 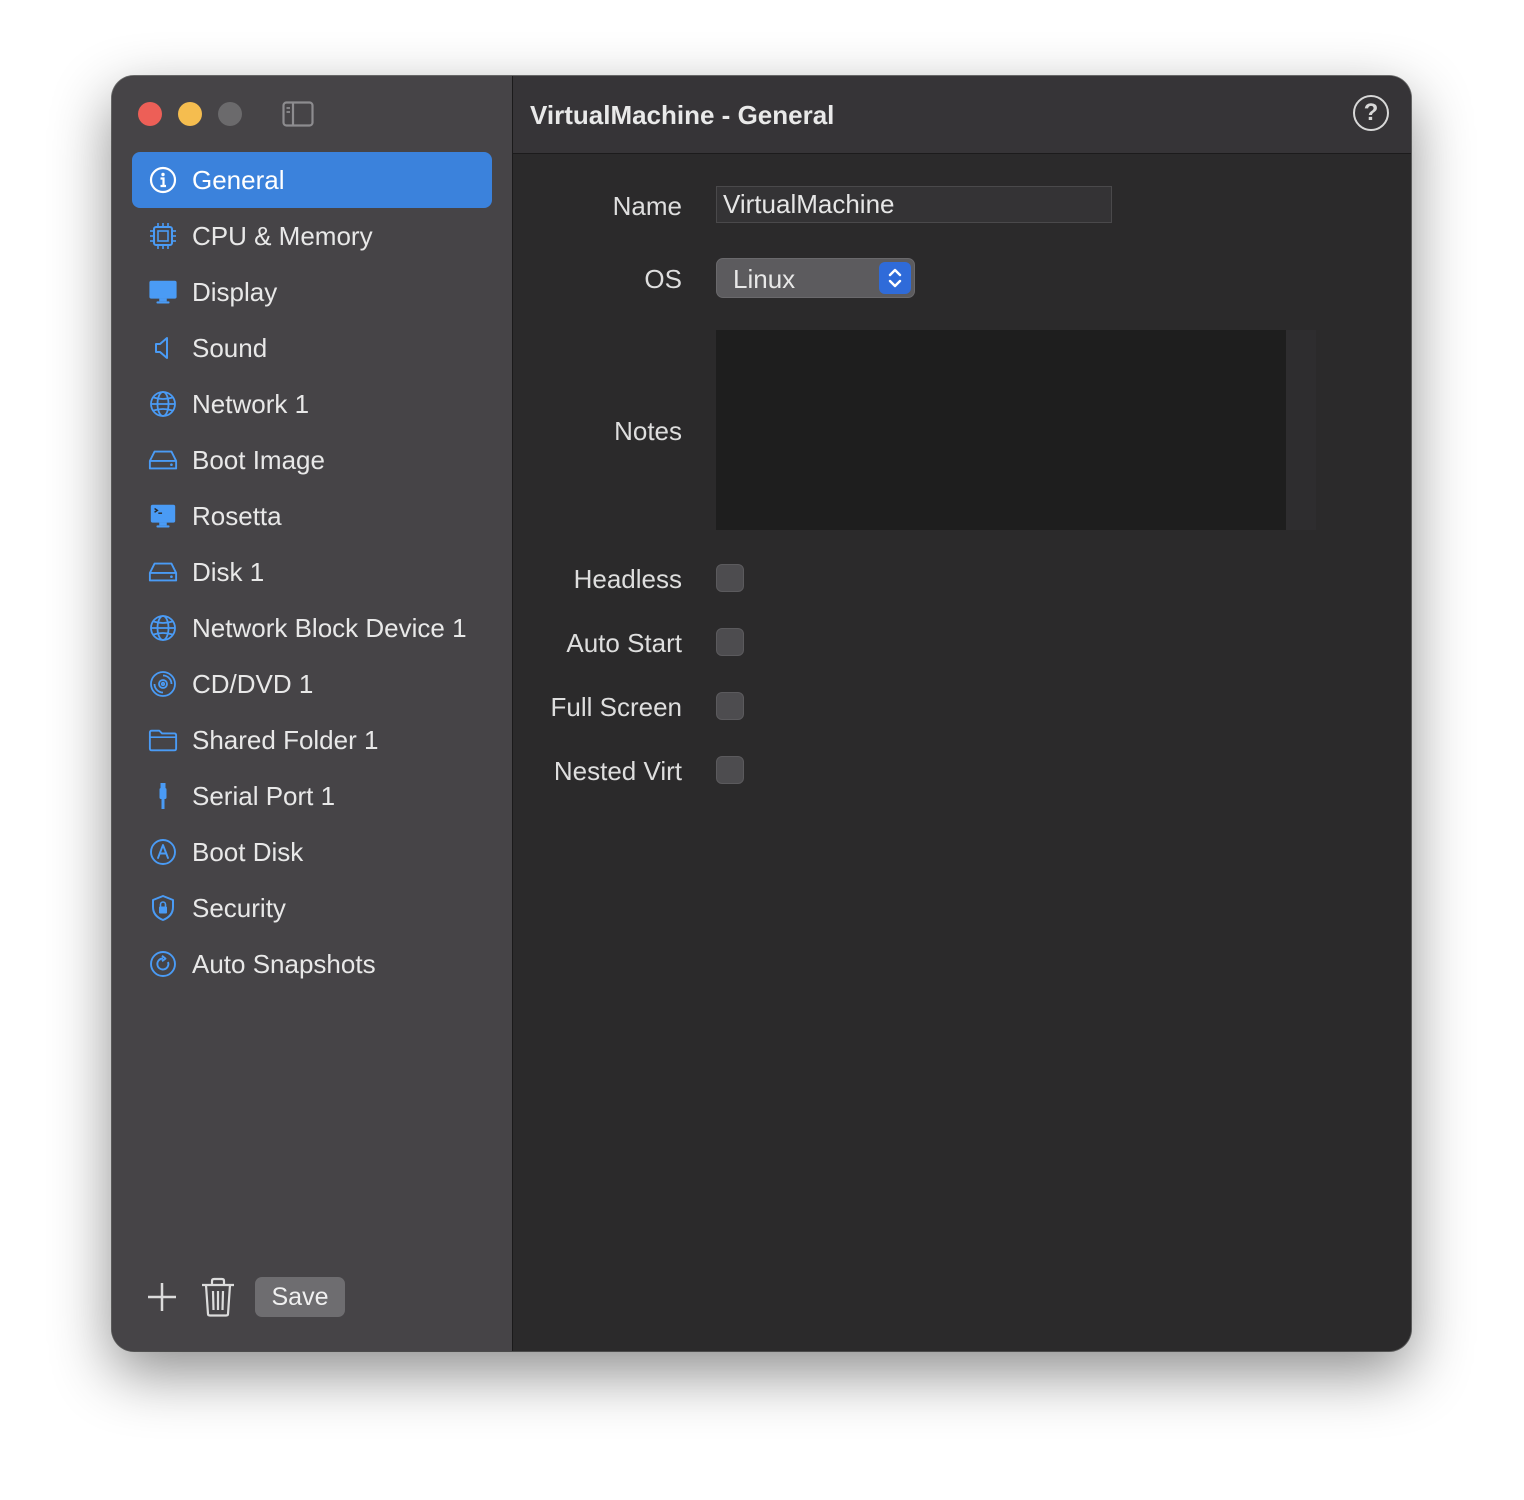 What do you see at coordinates (764, 279) in the screenshot?
I see `os-selected-value: Linux` at bounding box center [764, 279].